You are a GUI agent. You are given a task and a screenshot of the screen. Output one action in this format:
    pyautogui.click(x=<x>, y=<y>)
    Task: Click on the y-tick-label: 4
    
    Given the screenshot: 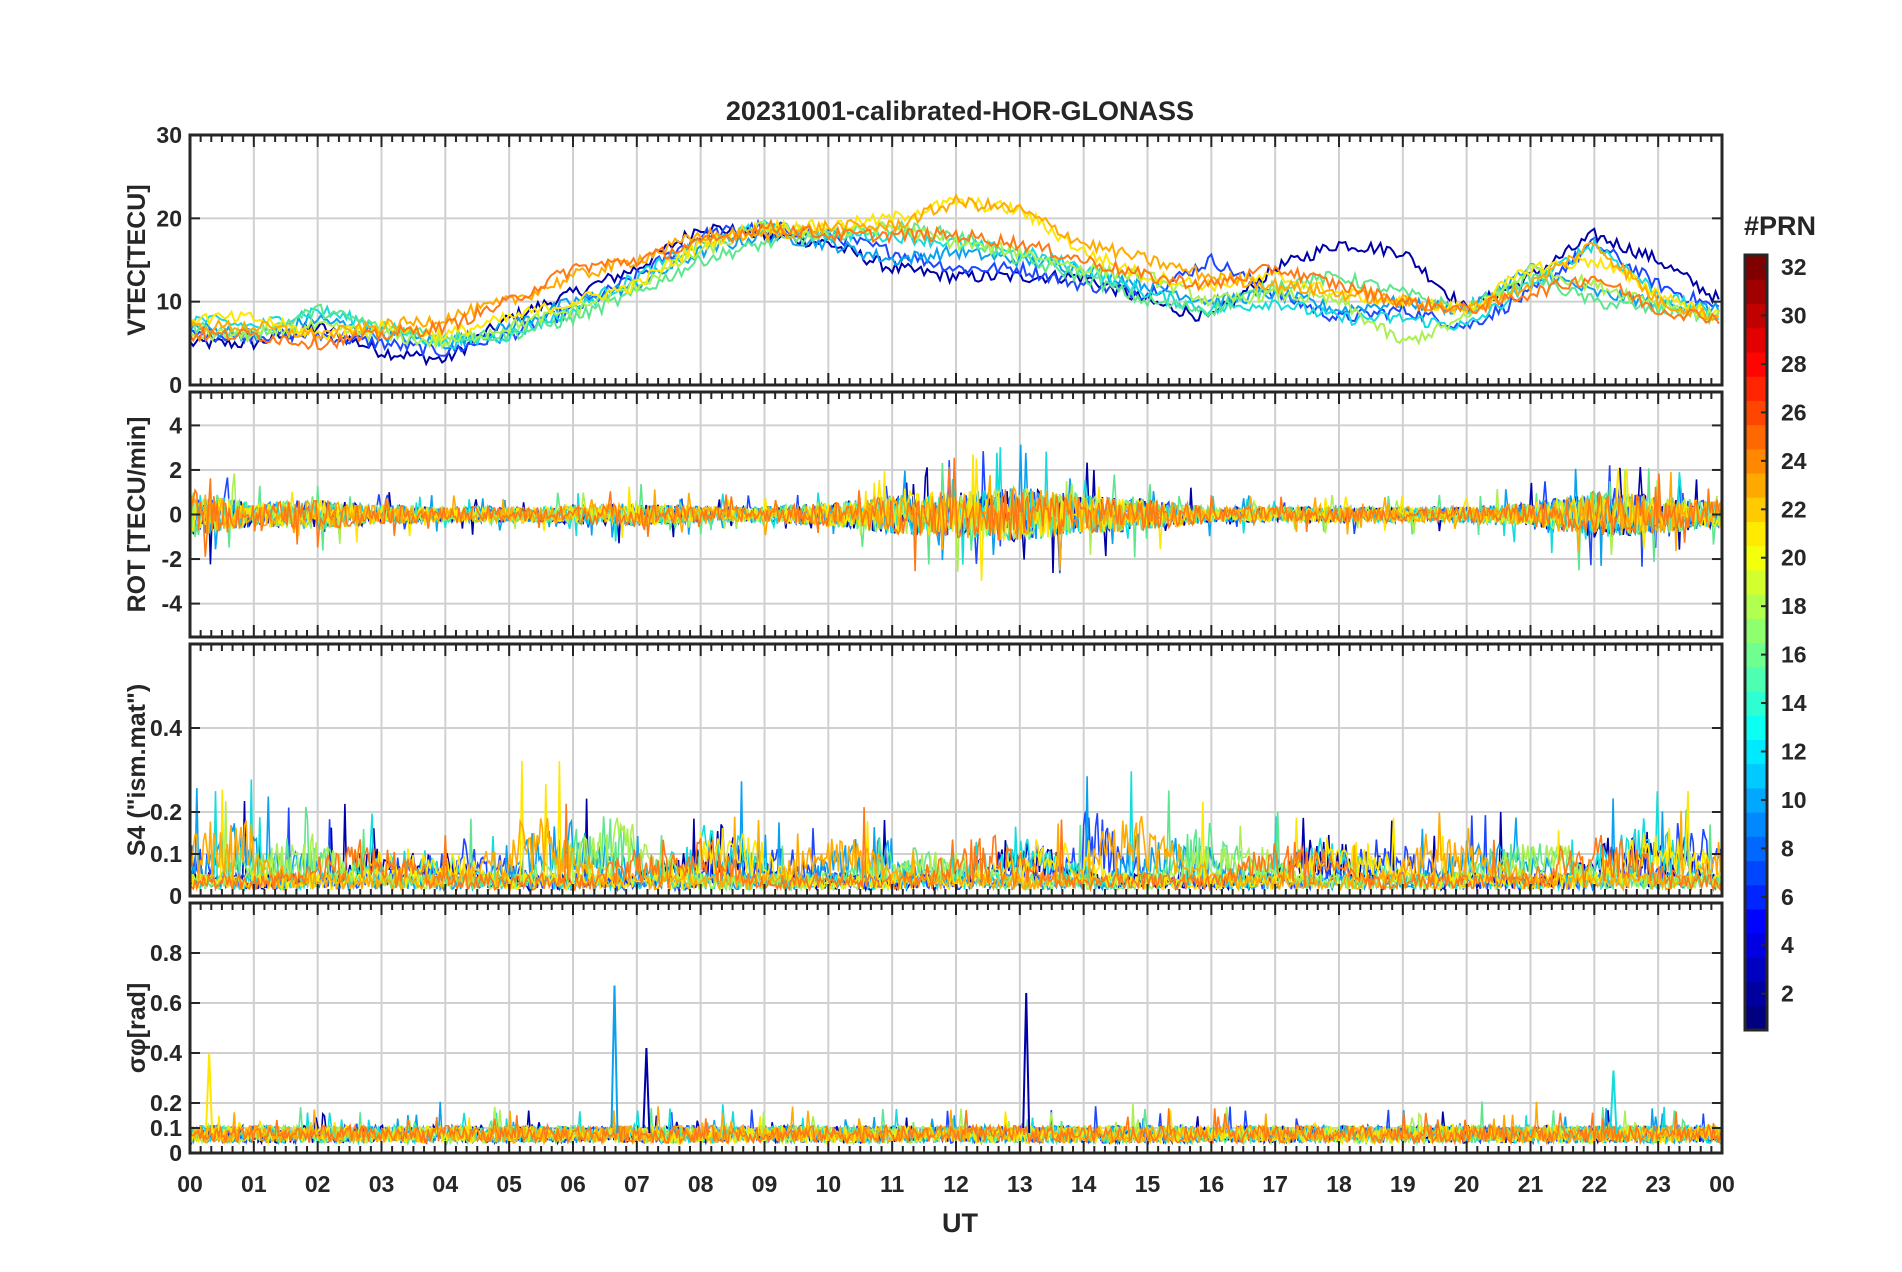 What is the action you would take?
    pyautogui.click(x=175, y=425)
    